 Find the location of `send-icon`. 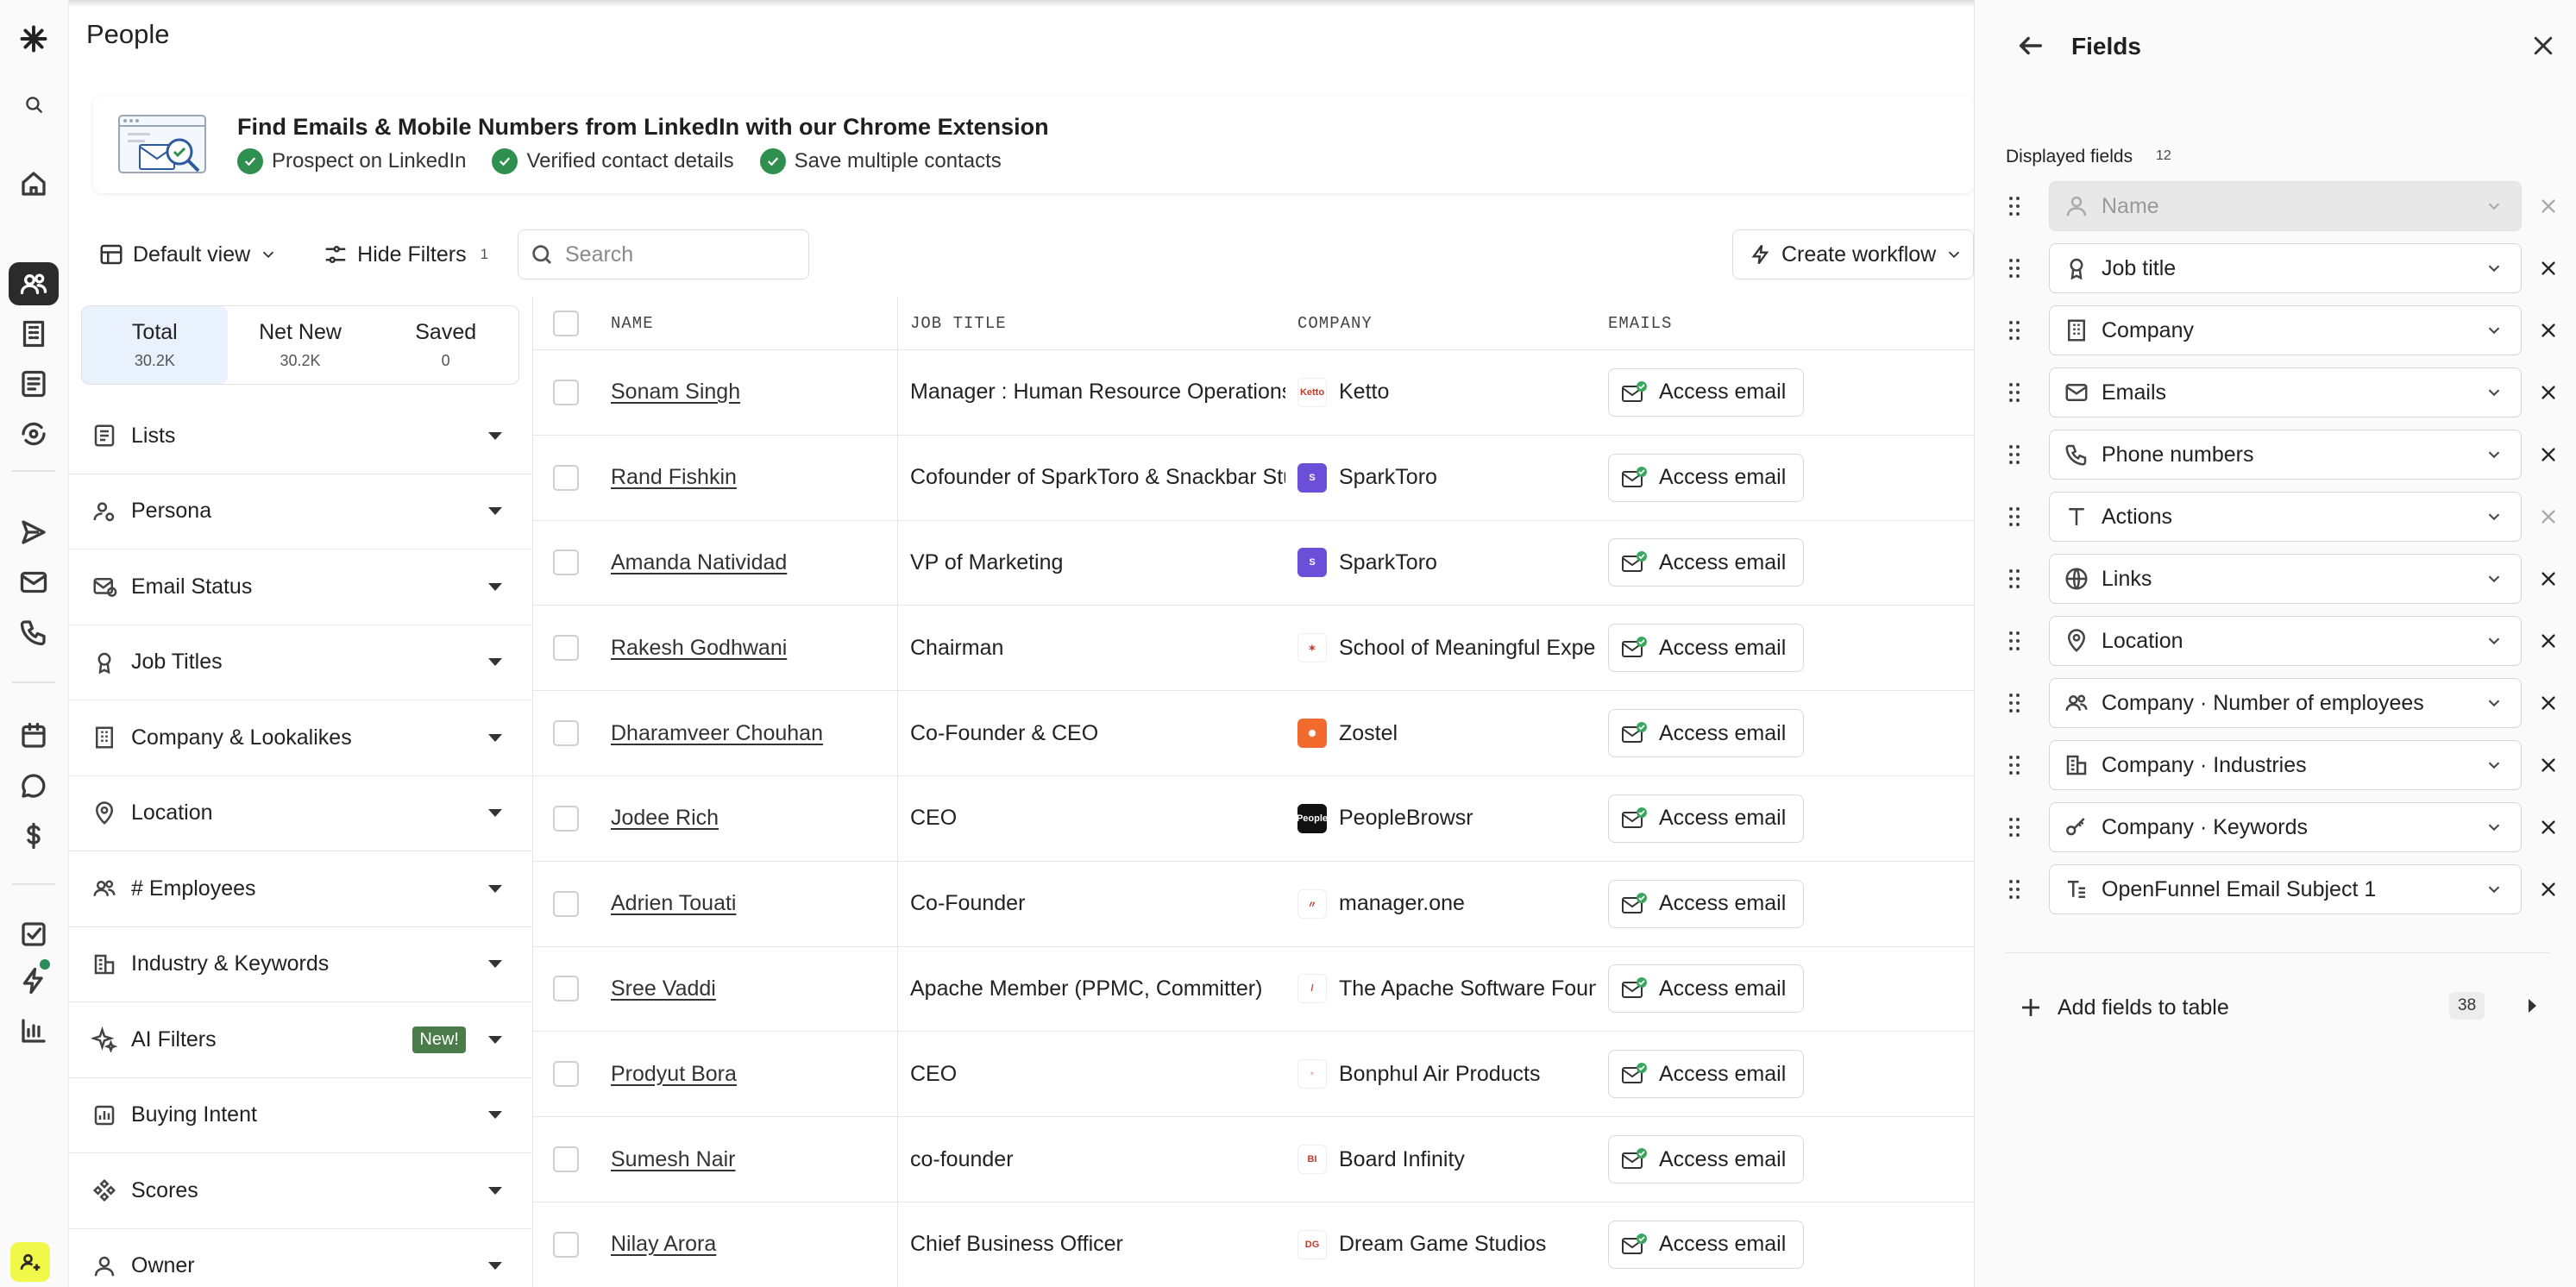

send-icon is located at coordinates (34, 532).